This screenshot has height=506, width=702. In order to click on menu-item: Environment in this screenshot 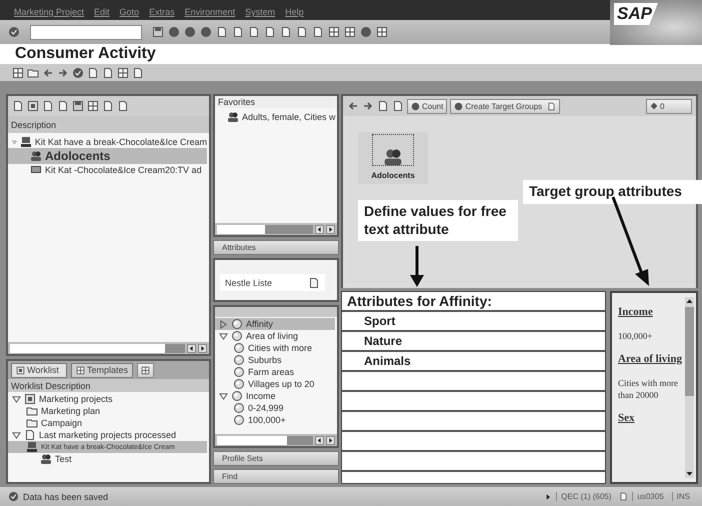, I will do `click(210, 12)`.